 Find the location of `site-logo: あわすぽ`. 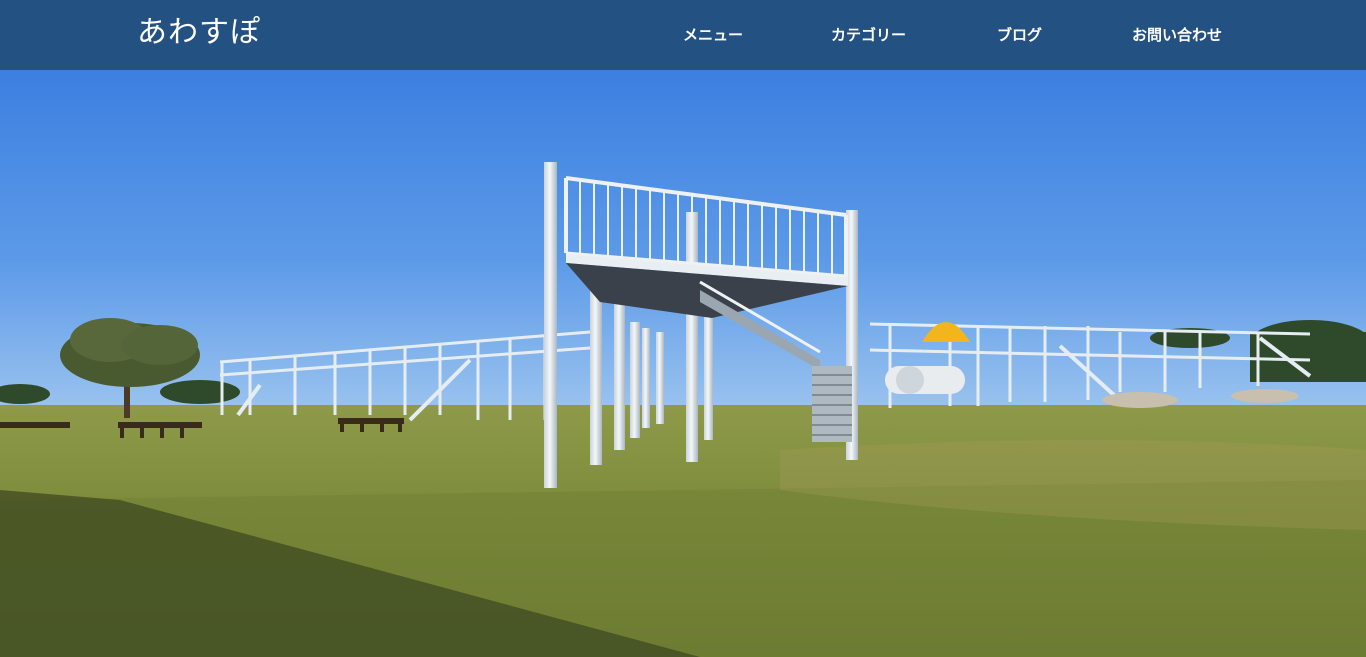

site-logo: あわすぽ is located at coordinates (199, 33).